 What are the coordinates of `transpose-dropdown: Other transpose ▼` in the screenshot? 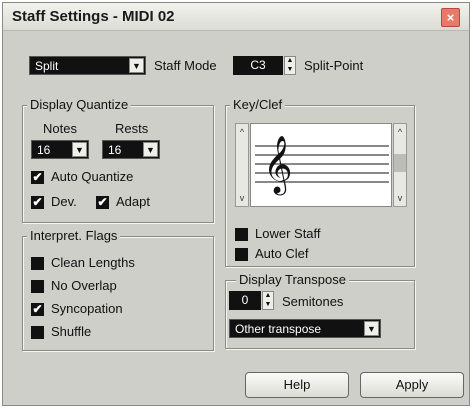 It's located at (305, 328).